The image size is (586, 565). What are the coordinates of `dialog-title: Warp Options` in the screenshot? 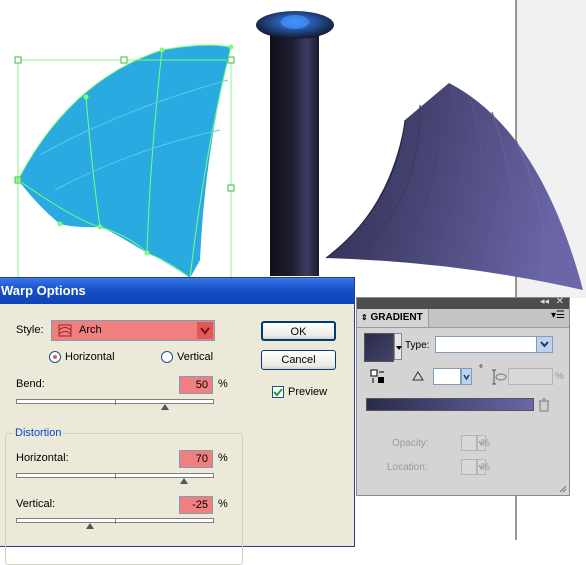 It's located at (43, 290).